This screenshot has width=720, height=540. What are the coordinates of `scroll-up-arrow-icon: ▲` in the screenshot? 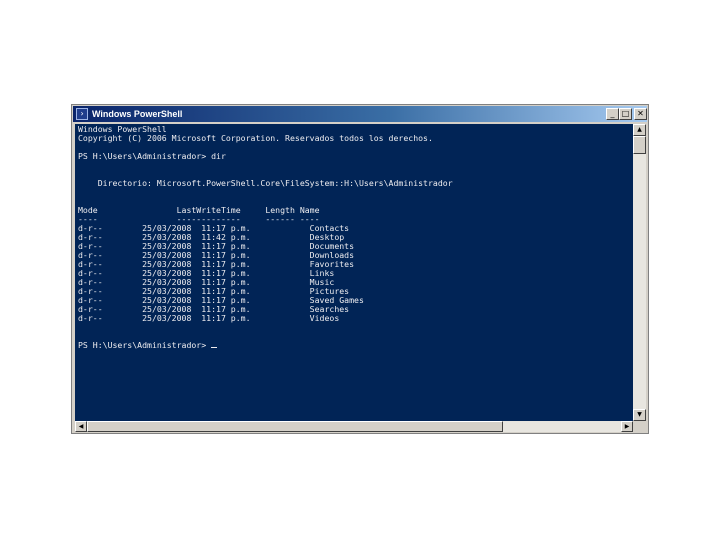 It's located at (639, 130).